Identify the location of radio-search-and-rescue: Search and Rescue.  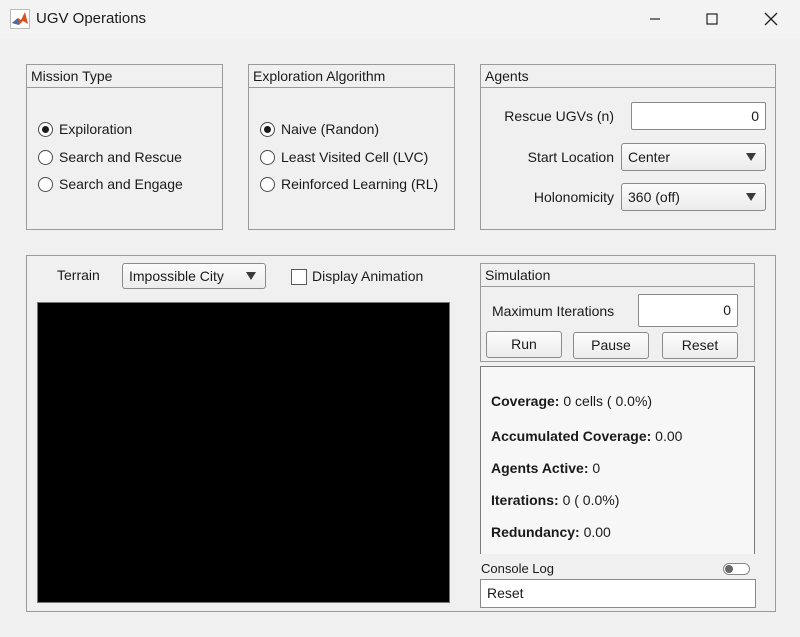
(110, 157).